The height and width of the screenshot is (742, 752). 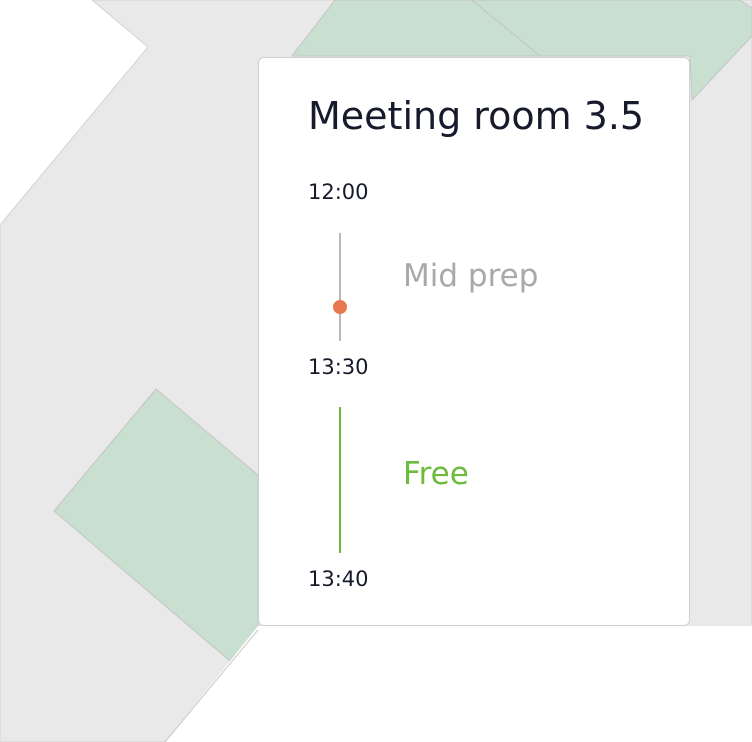 What do you see at coordinates (476, 116) in the screenshot?
I see `room-title: Meeting room 3.5` at bounding box center [476, 116].